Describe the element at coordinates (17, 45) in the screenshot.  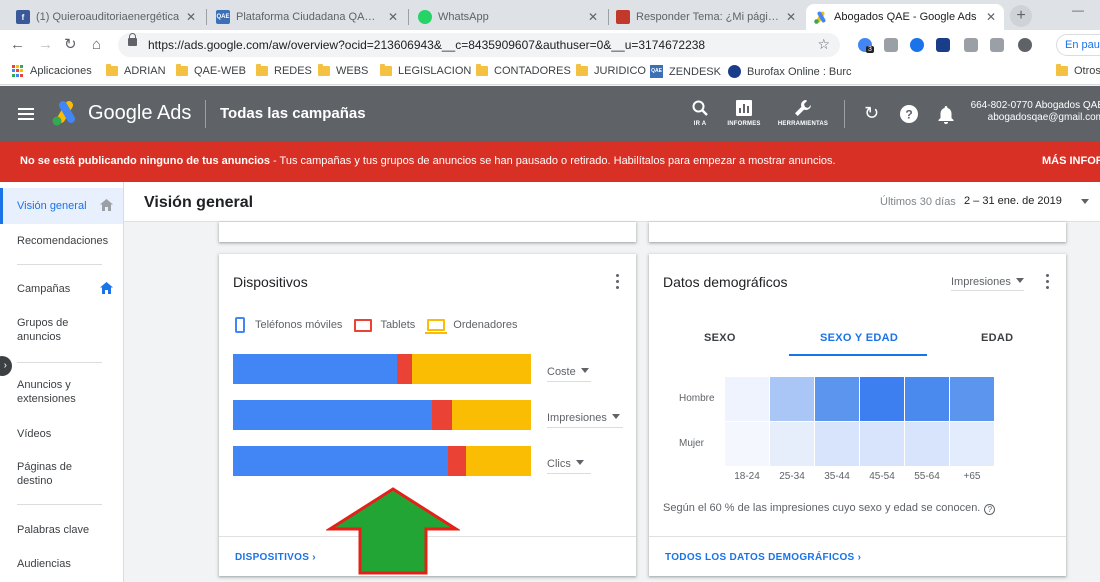
I see `back-icon: ←` at that location.